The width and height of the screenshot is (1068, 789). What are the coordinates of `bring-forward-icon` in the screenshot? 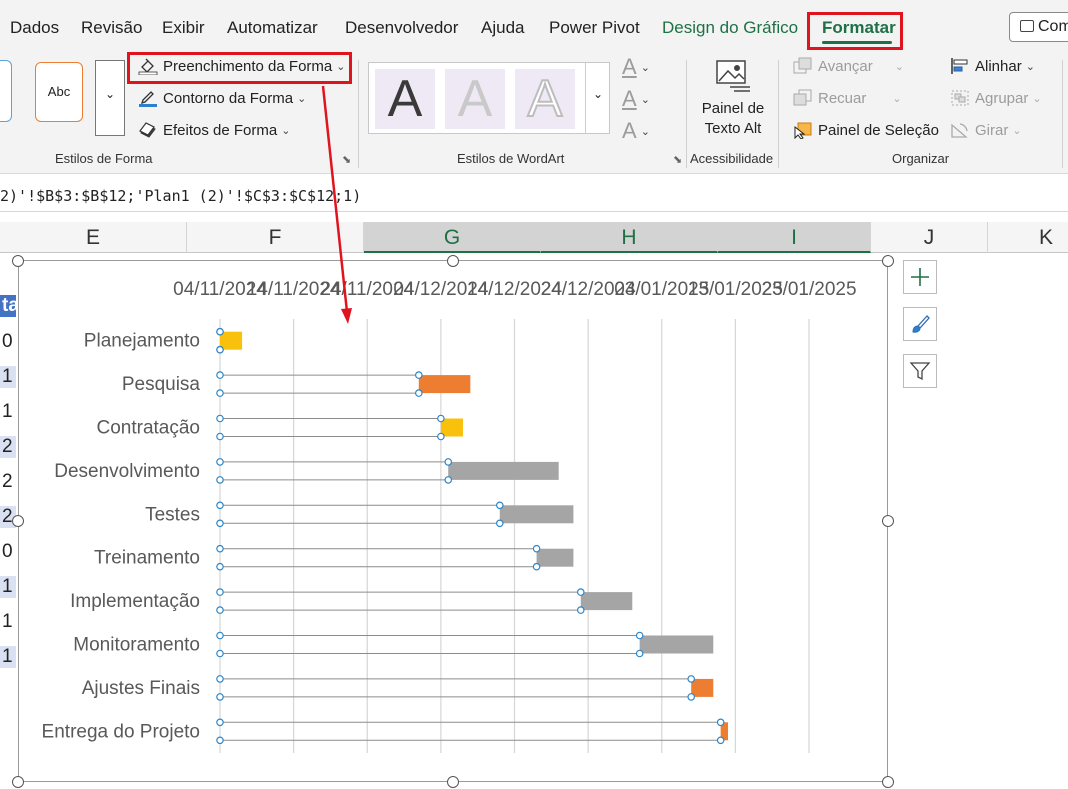 It's located at (802, 65).